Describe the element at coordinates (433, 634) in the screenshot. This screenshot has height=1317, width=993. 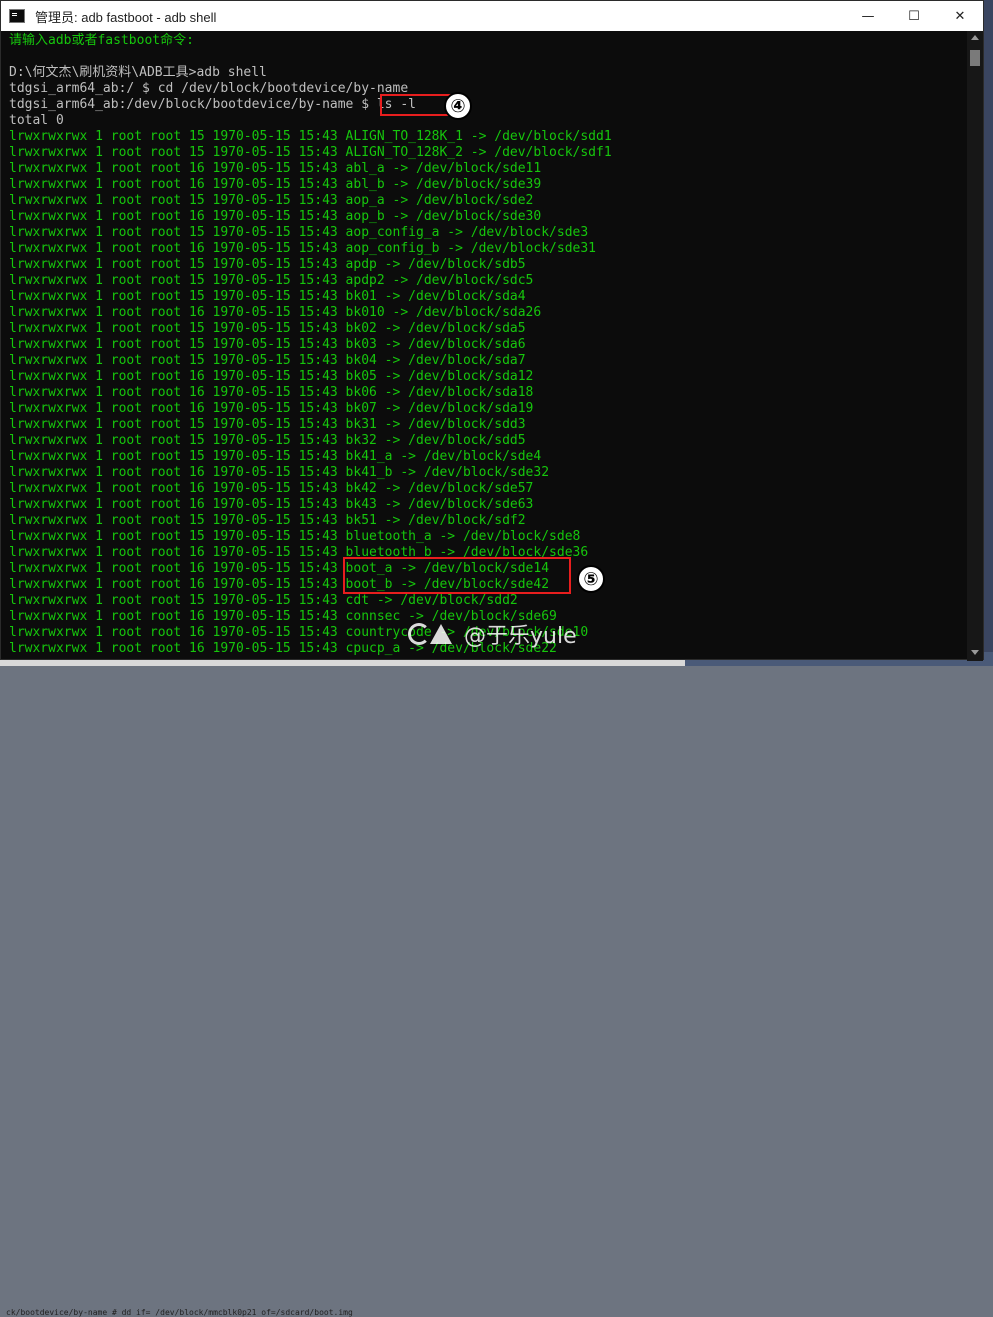
I see `watermark-logo-icon` at that location.